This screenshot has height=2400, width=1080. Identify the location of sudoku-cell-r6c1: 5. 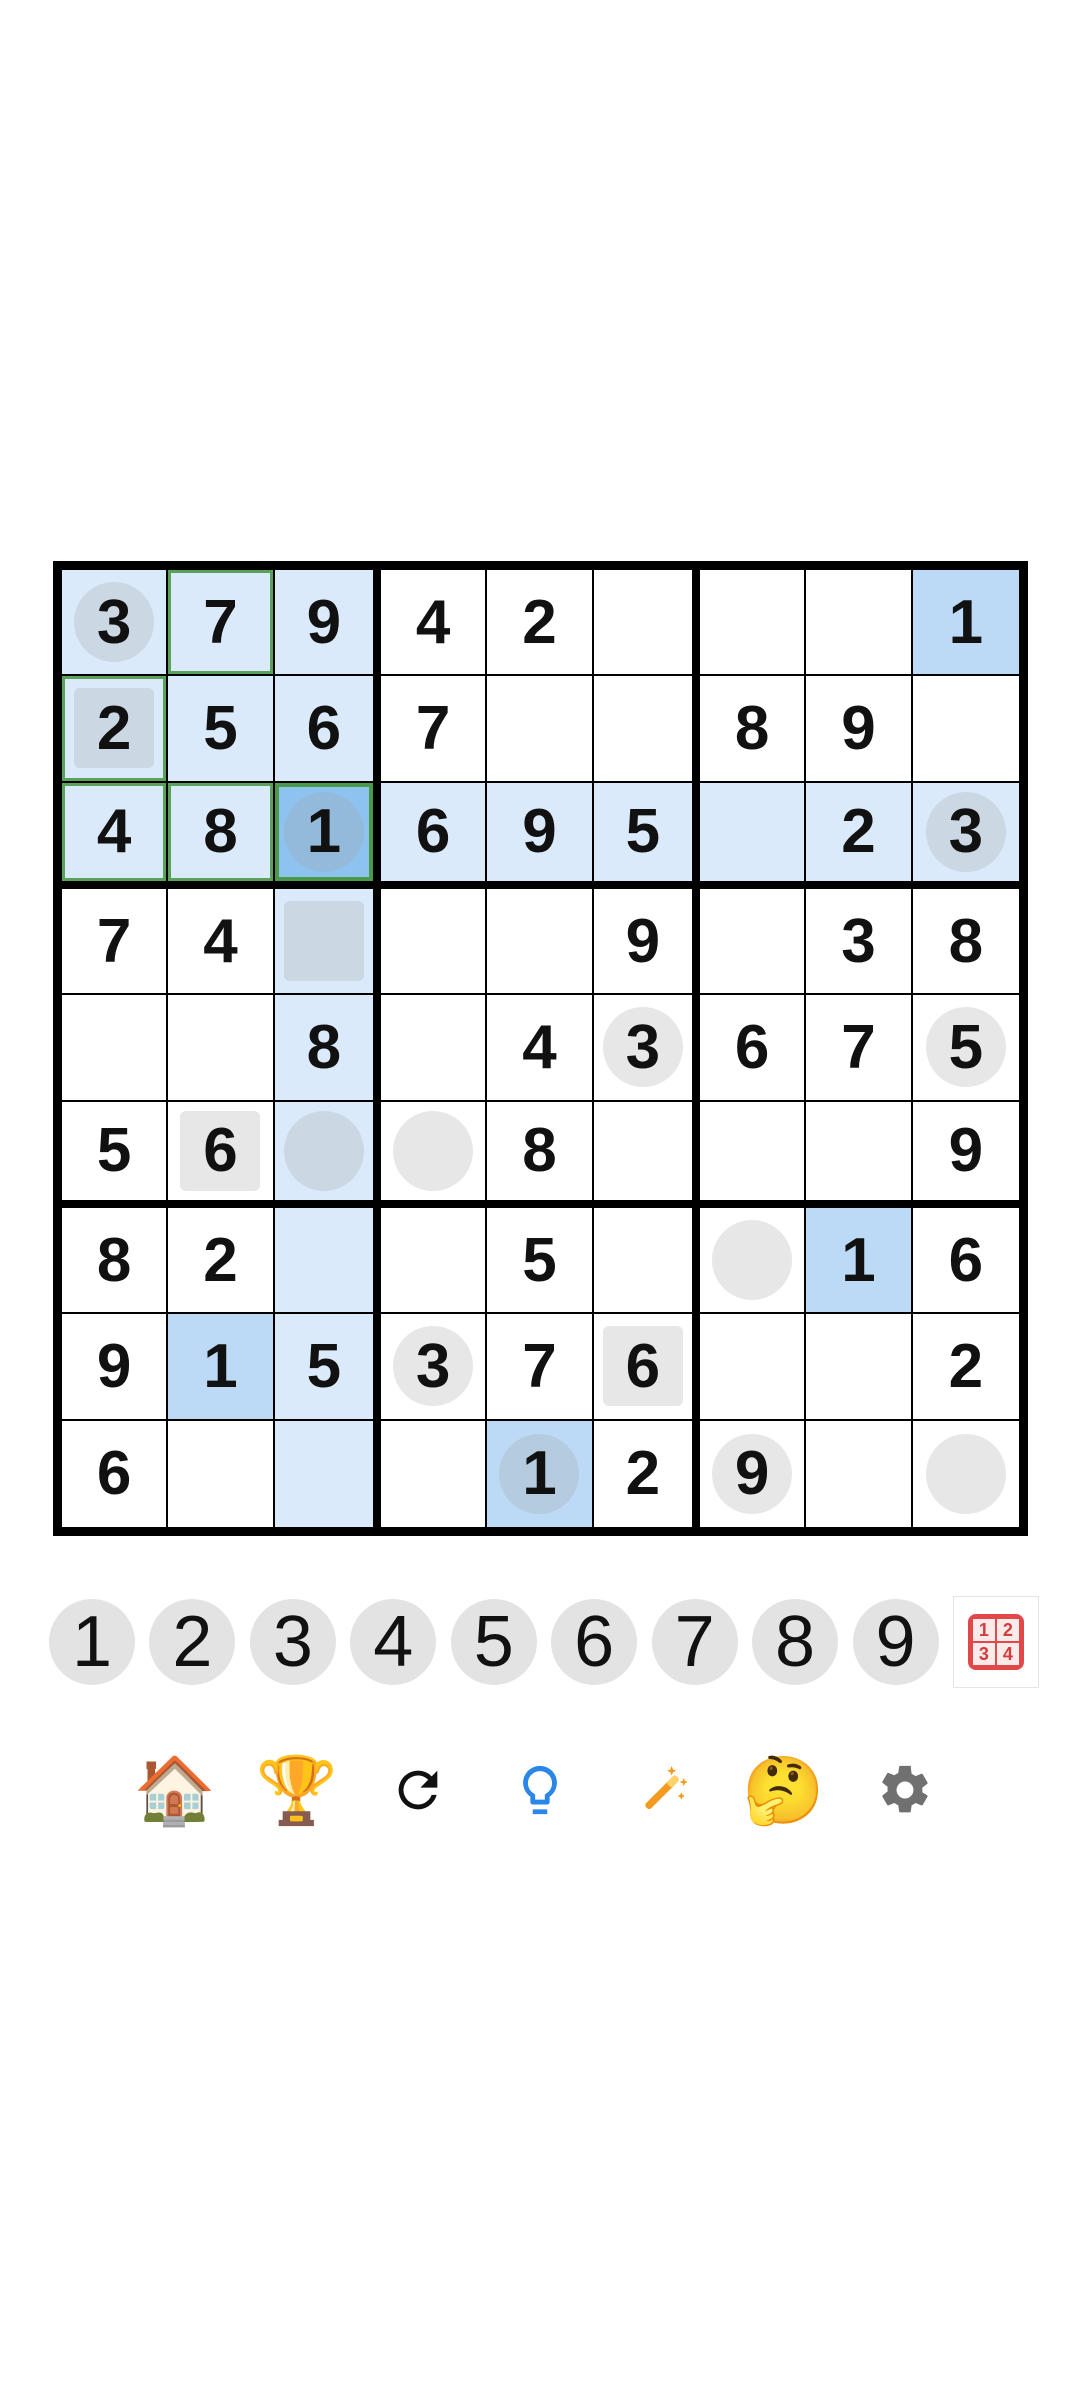
(115, 1154).